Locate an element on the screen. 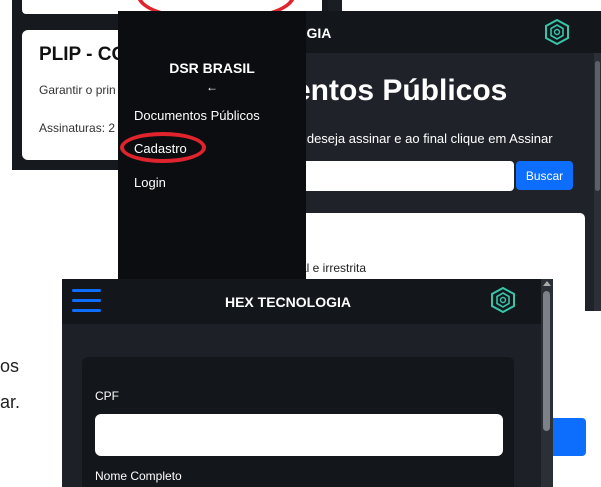 The image size is (601, 487). red-highlight-circle is located at coordinates (163, 147).